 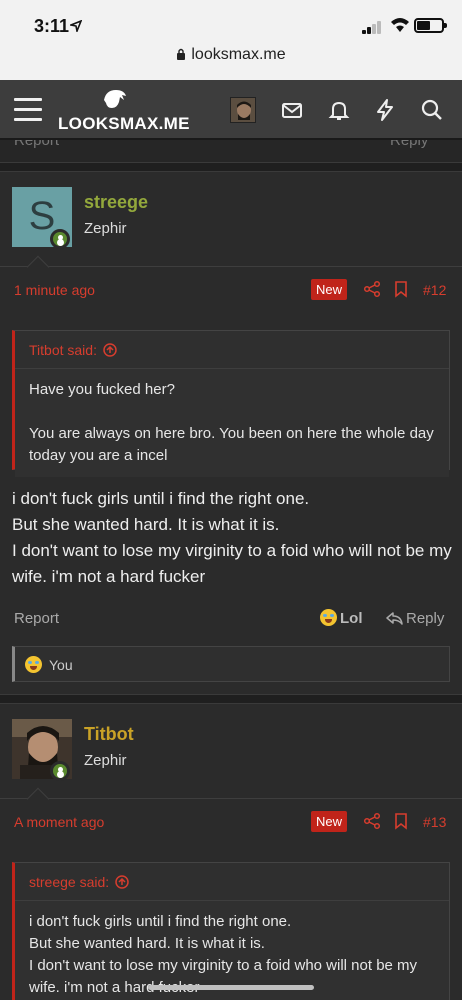 I want to click on reply-button: Reply, so click(x=415, y=618).